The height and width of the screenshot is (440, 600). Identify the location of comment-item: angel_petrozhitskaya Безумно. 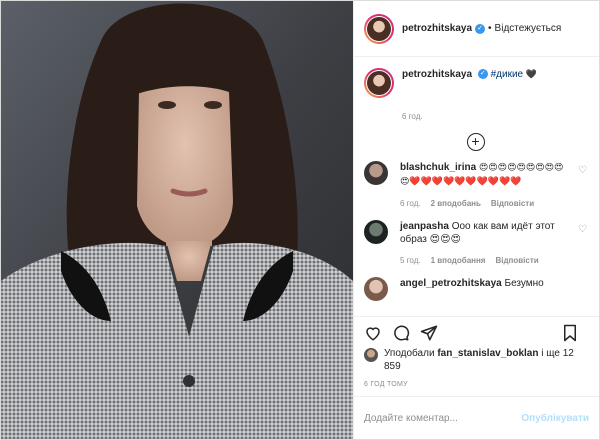
(475, 289).